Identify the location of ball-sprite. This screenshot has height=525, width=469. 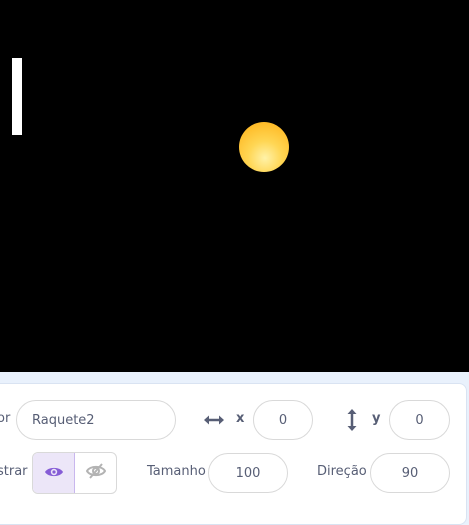
(264, 147).